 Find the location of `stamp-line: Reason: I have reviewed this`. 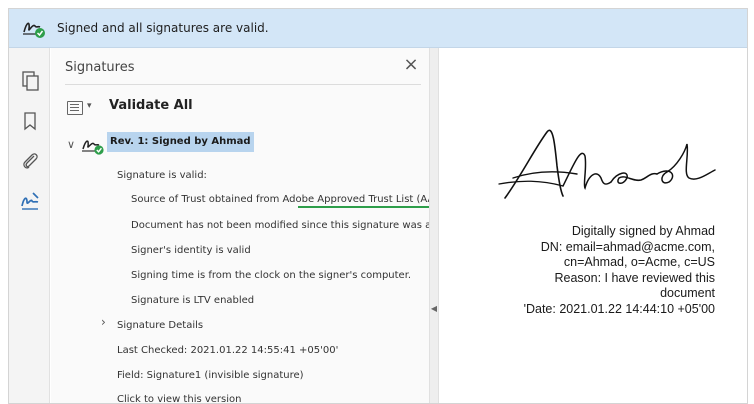

stamp-line: Reason: I have reviewed this is located at coordinates (634, 277).